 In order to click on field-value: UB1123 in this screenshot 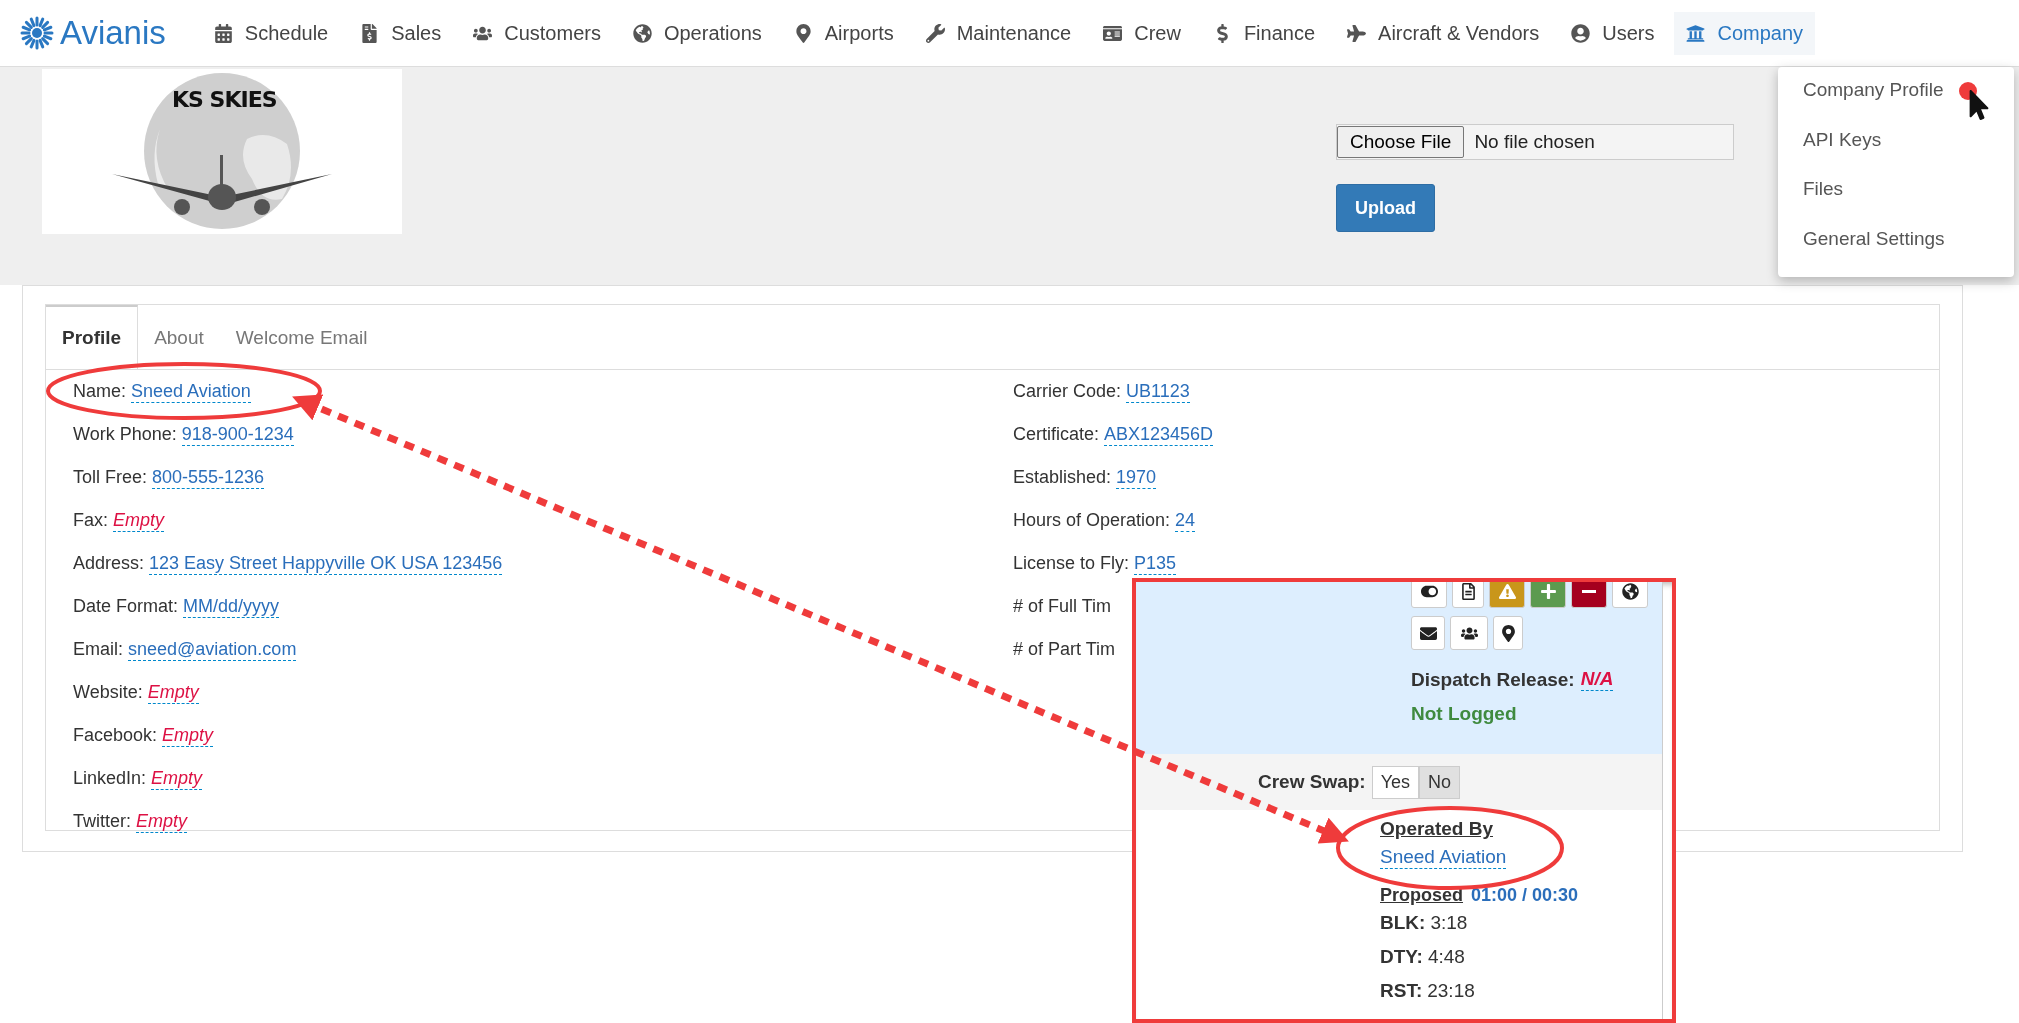, I will do `click(1158, 391)`.